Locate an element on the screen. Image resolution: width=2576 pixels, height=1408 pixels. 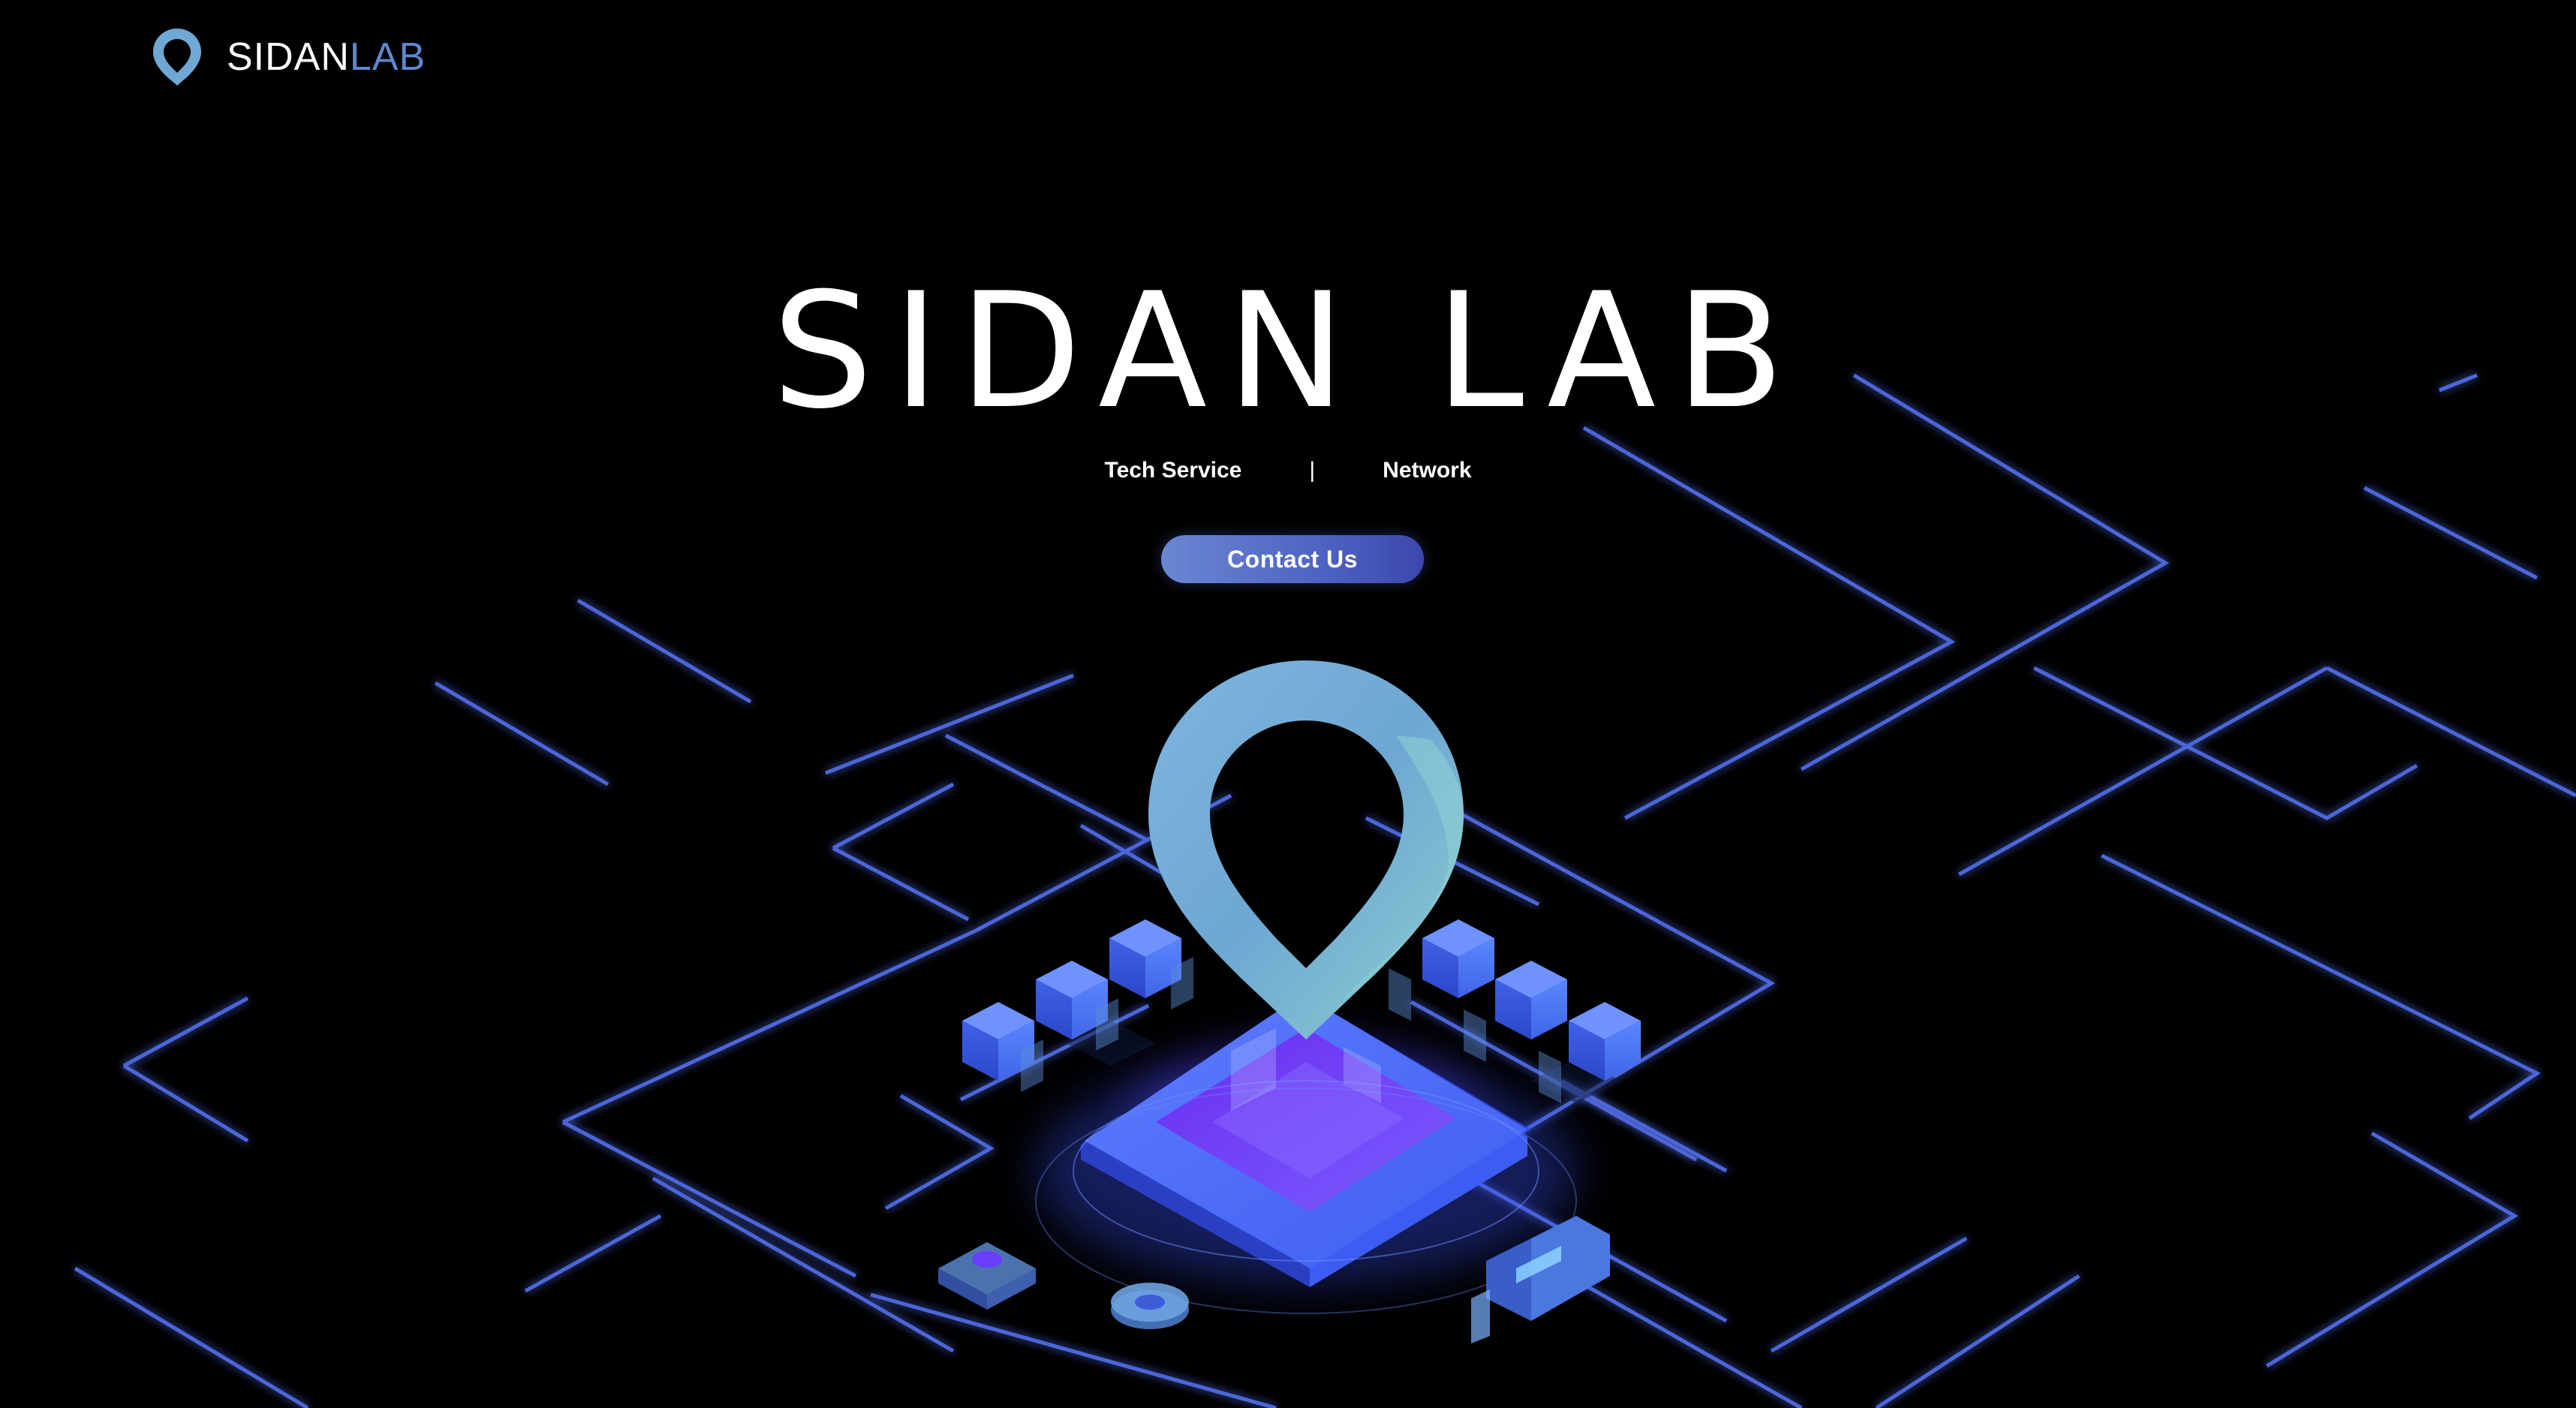
tag-network: Network is located at coordinates (1427, 470).